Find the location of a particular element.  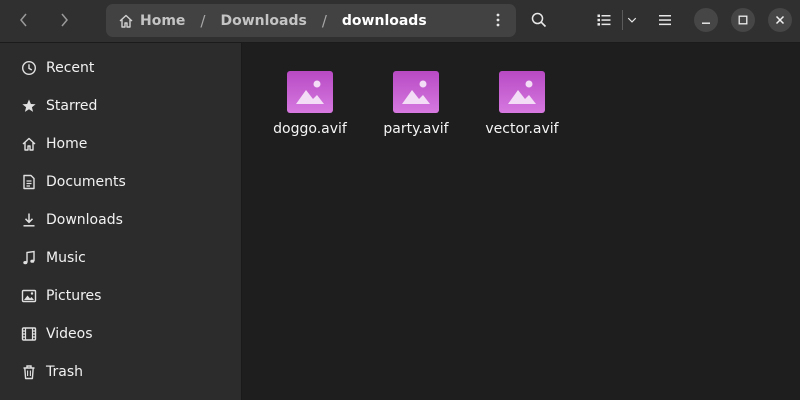

sidebar-item-label: Trash is located at coordinates (64, 372).